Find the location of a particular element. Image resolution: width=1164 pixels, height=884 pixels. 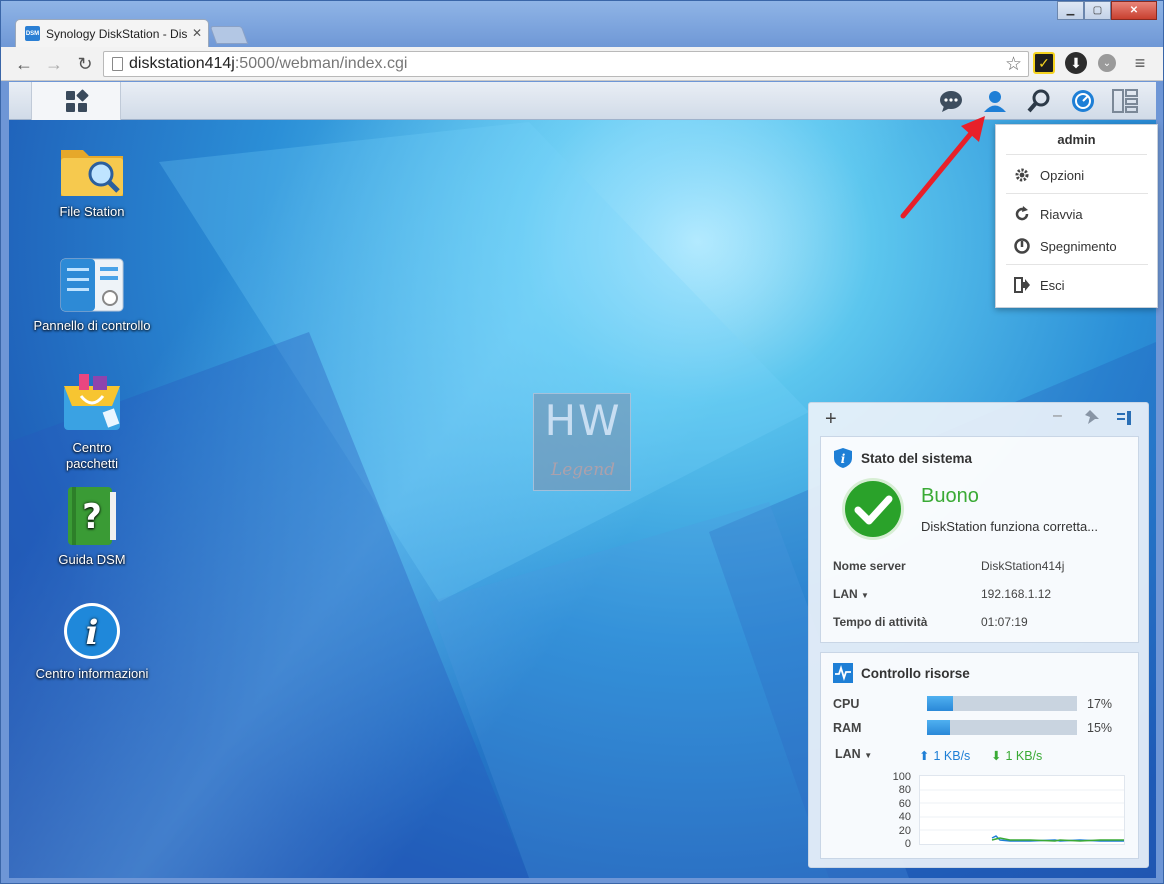

menu-item-logout: Esci is located at coordinates (1039, 285).